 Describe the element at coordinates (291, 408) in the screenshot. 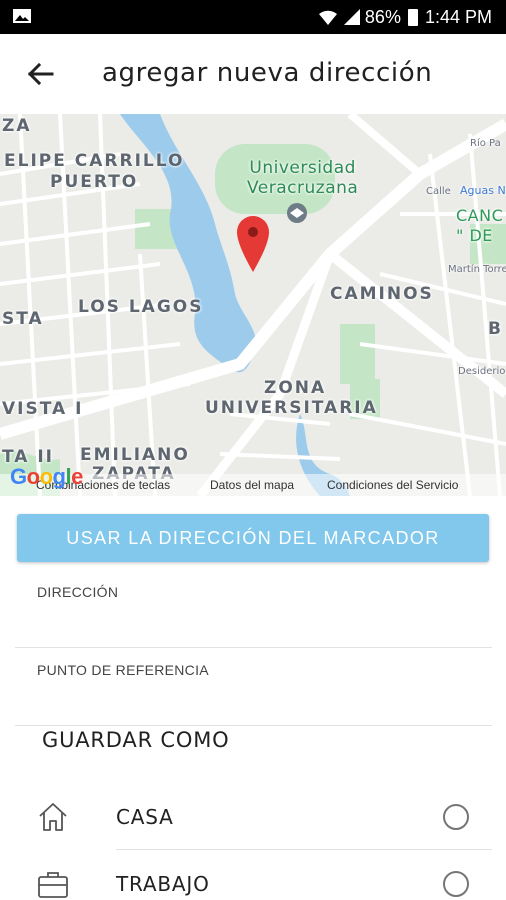

I see `map-label-universitaria: UNIVERSITARIA` at that location.